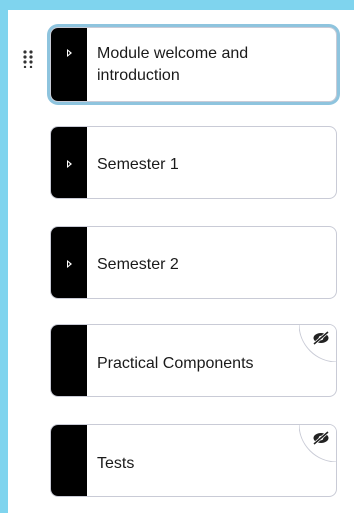 Image resolution: width=354 pixels, height=513 pixels. Describe the element at coordinates (177, 5) in the screenshot. I see `window-top-edge` at that location.